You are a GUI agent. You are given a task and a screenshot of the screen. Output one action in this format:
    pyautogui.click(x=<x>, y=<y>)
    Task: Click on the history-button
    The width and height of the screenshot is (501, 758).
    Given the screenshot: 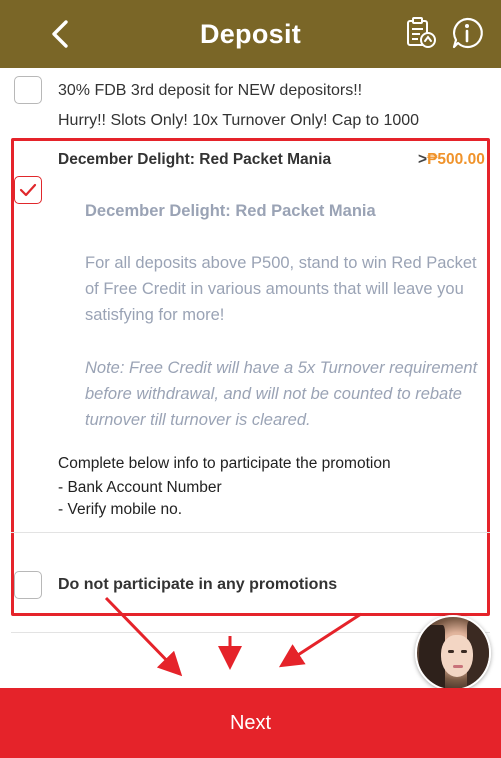 What is the action you would take?
    pyautogui.click(x=421, y=33)
    